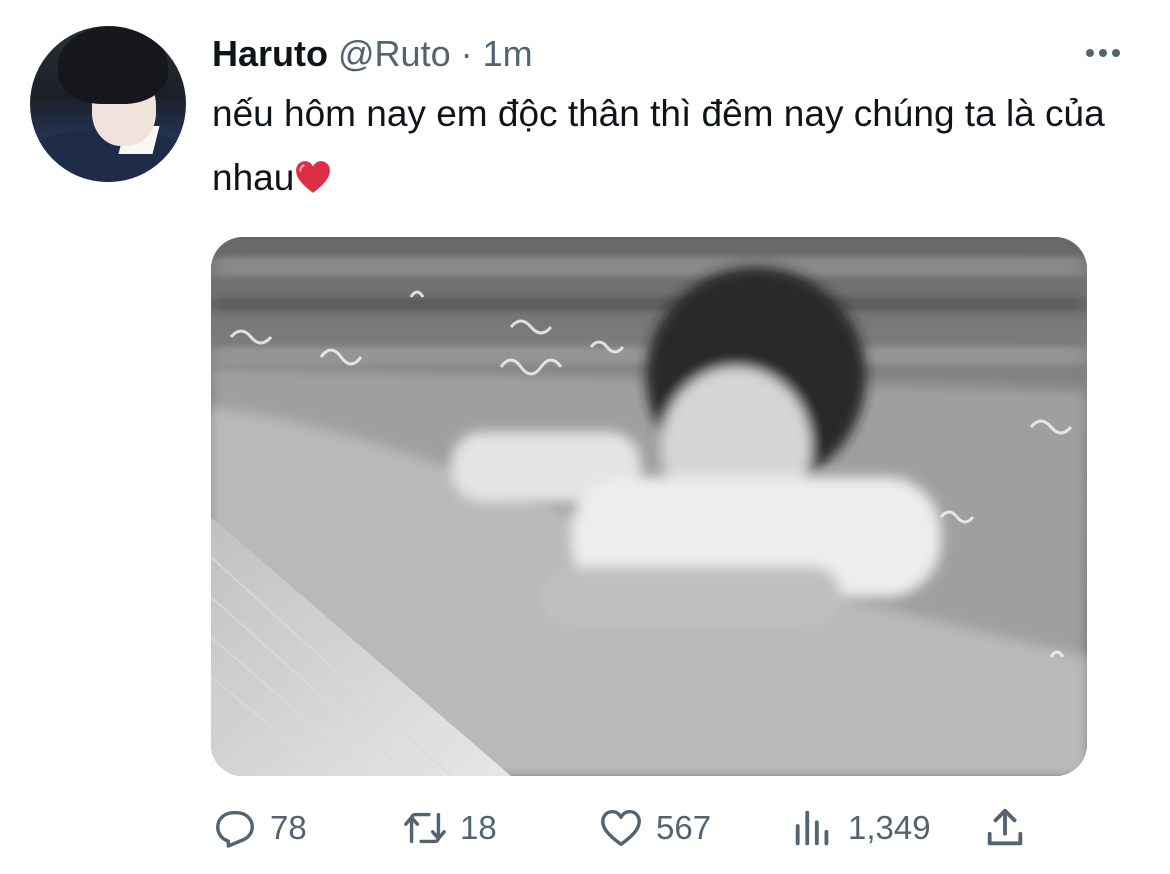 This screenshot has width=1170, height=874. Describe the element at coordinates (508, 53) in the screenshot. I see `timestamp: 1m` at that location.